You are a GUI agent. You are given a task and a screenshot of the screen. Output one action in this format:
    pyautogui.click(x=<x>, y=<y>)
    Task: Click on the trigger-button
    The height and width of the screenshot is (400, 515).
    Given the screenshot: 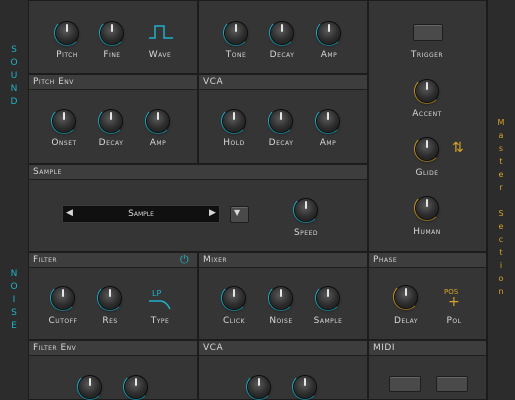 What is the action you would take?
    pyautogui.click(x=428, y=32)
    